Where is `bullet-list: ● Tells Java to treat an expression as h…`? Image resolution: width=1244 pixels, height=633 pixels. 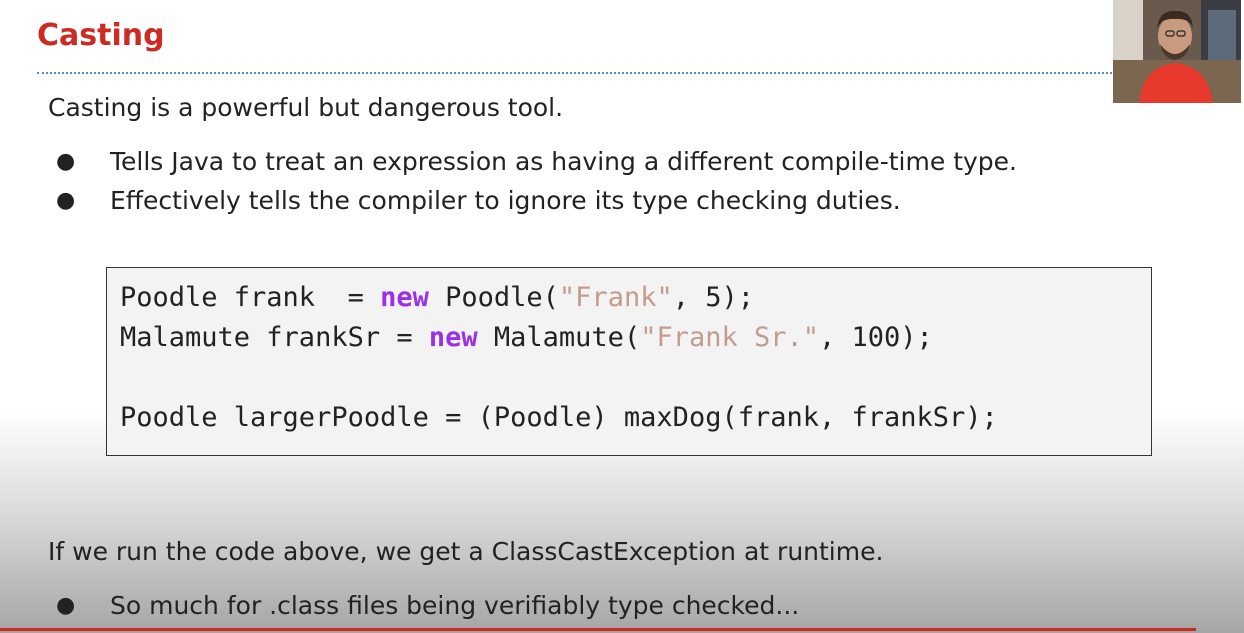
bullet-list: ● Tells Java to treat an expression as h… is located at coordinates (532, 181).